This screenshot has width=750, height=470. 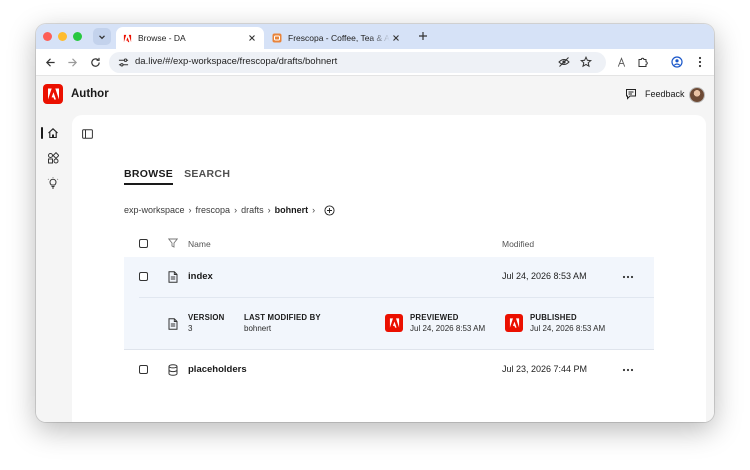 I want to click on tab-search-button, so click(x=102, y=36).